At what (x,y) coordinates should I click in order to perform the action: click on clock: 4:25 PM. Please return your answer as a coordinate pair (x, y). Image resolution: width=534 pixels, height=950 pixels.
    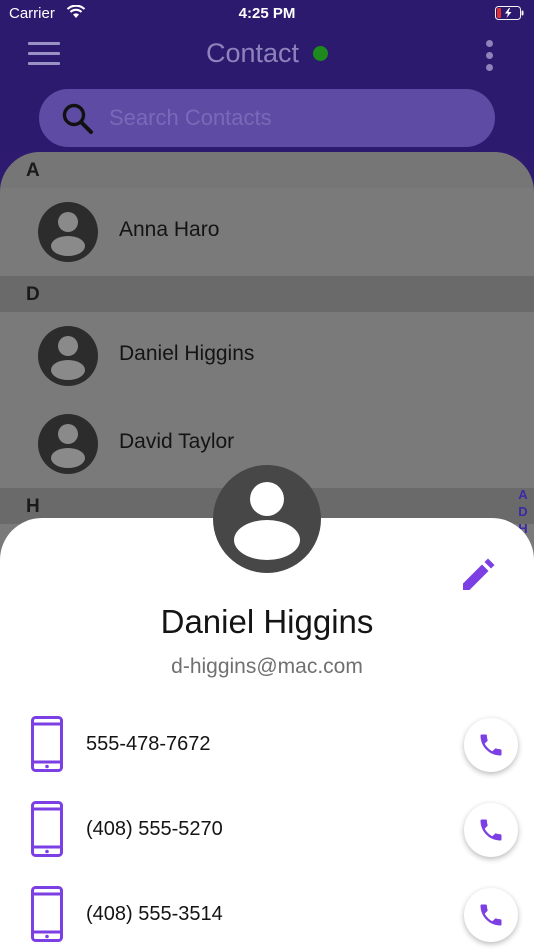
    Looking at the image, I should click on (267, 13).